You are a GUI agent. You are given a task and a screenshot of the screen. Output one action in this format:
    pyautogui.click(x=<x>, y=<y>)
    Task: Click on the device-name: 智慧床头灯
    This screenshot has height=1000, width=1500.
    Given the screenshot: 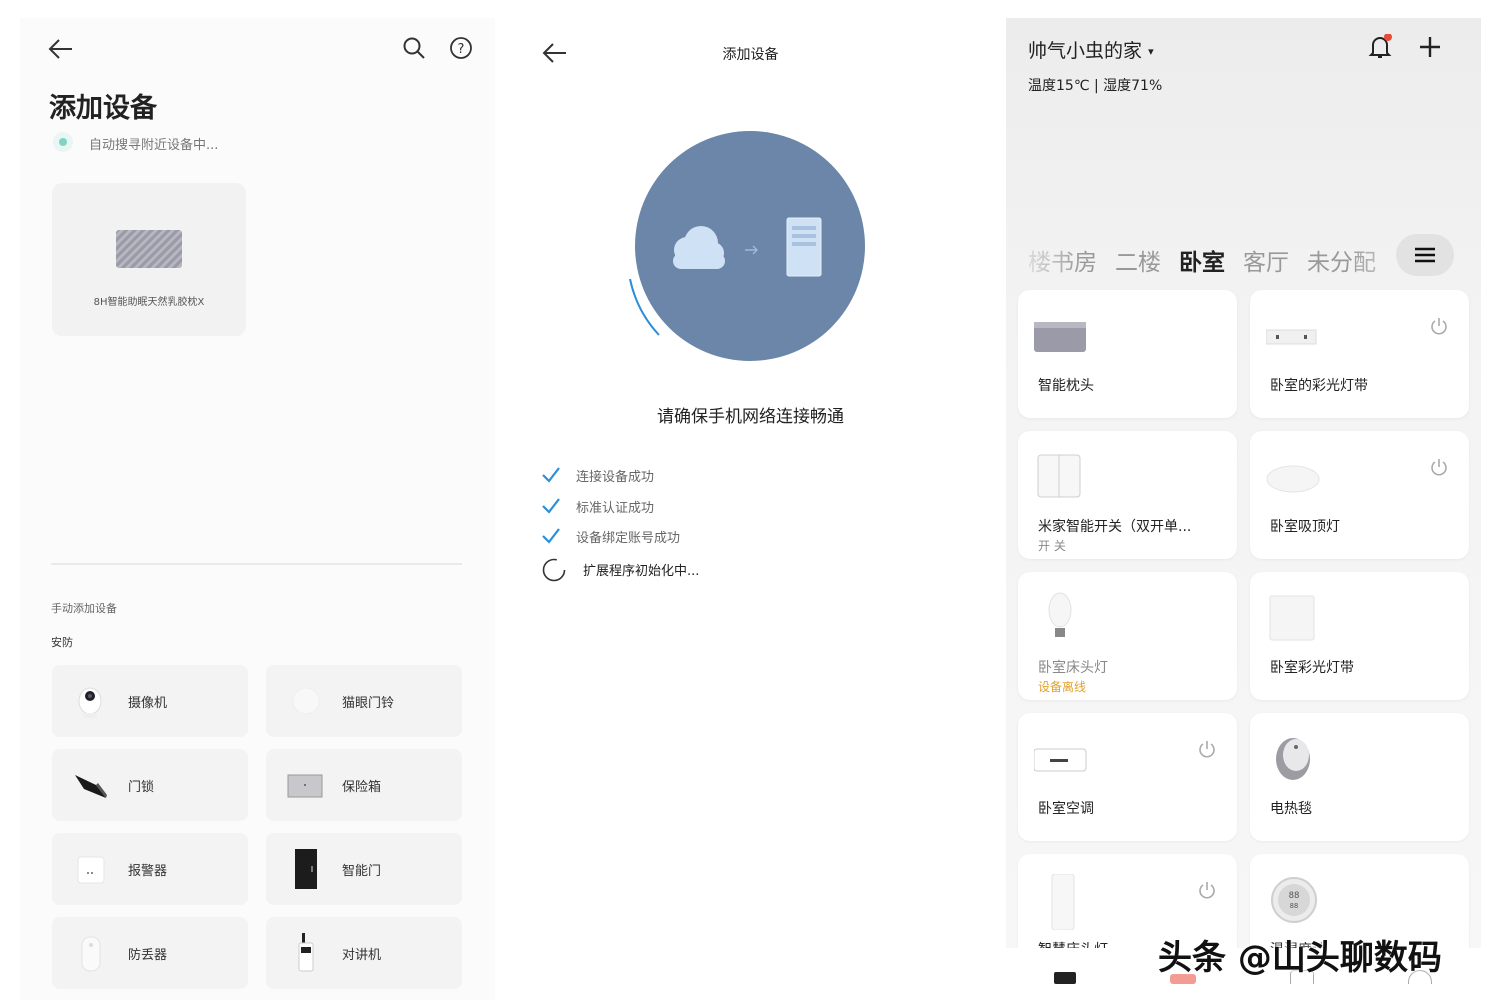 What is the action you would take?
    pyautogui.click(x=1073, y=943)
    